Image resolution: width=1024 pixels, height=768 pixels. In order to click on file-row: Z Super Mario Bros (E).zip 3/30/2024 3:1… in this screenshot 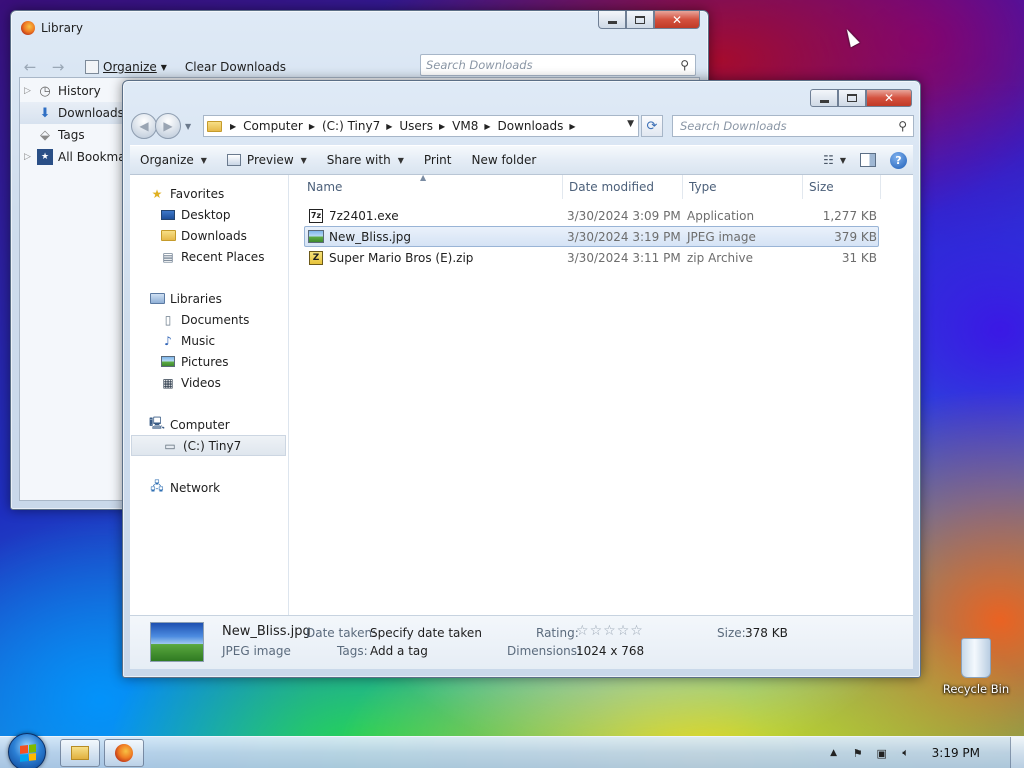, I will do `click(591, 257)`.